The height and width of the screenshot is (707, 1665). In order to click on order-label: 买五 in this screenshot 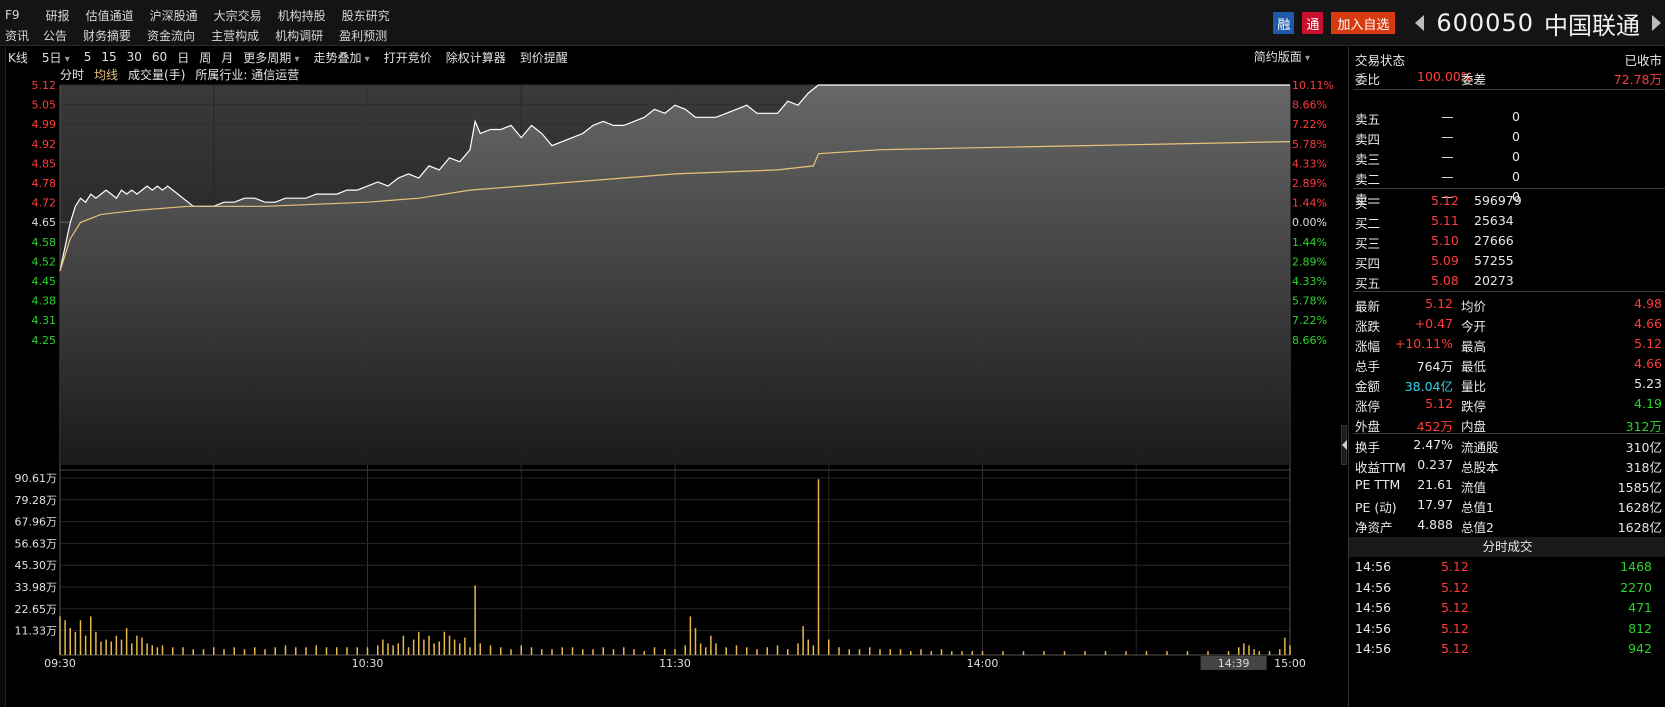, I will do `click(1368, 283)`.